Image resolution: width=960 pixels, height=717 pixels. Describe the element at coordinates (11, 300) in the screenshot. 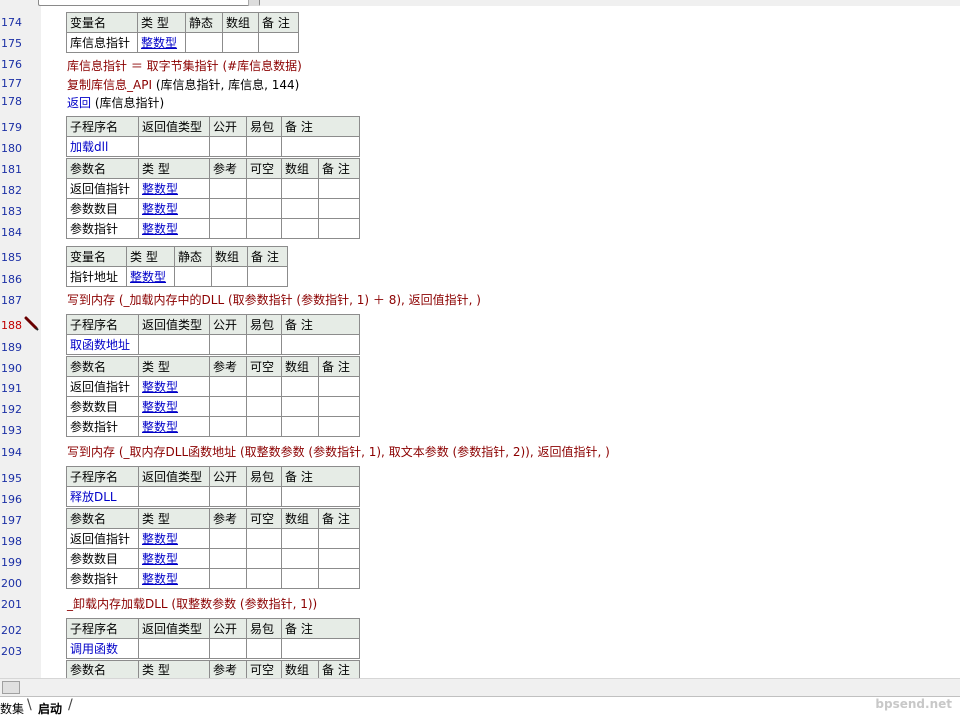

I see `line-number: 187` at that location.